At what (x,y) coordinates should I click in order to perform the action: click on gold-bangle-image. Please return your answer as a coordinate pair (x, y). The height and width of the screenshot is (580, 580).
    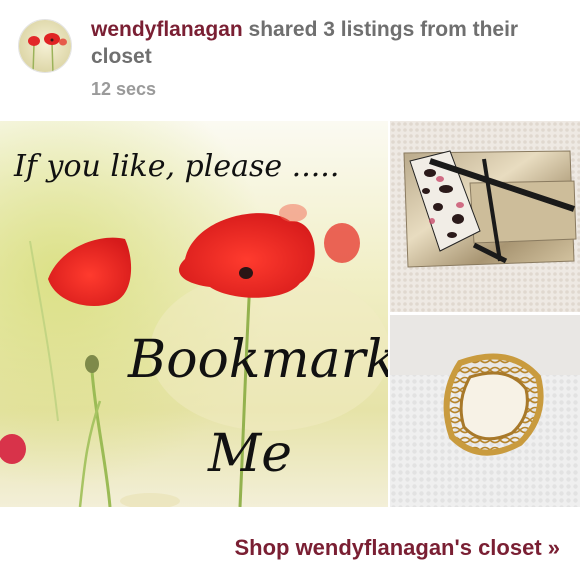
    Looking at the image, I should click on (485, 411).